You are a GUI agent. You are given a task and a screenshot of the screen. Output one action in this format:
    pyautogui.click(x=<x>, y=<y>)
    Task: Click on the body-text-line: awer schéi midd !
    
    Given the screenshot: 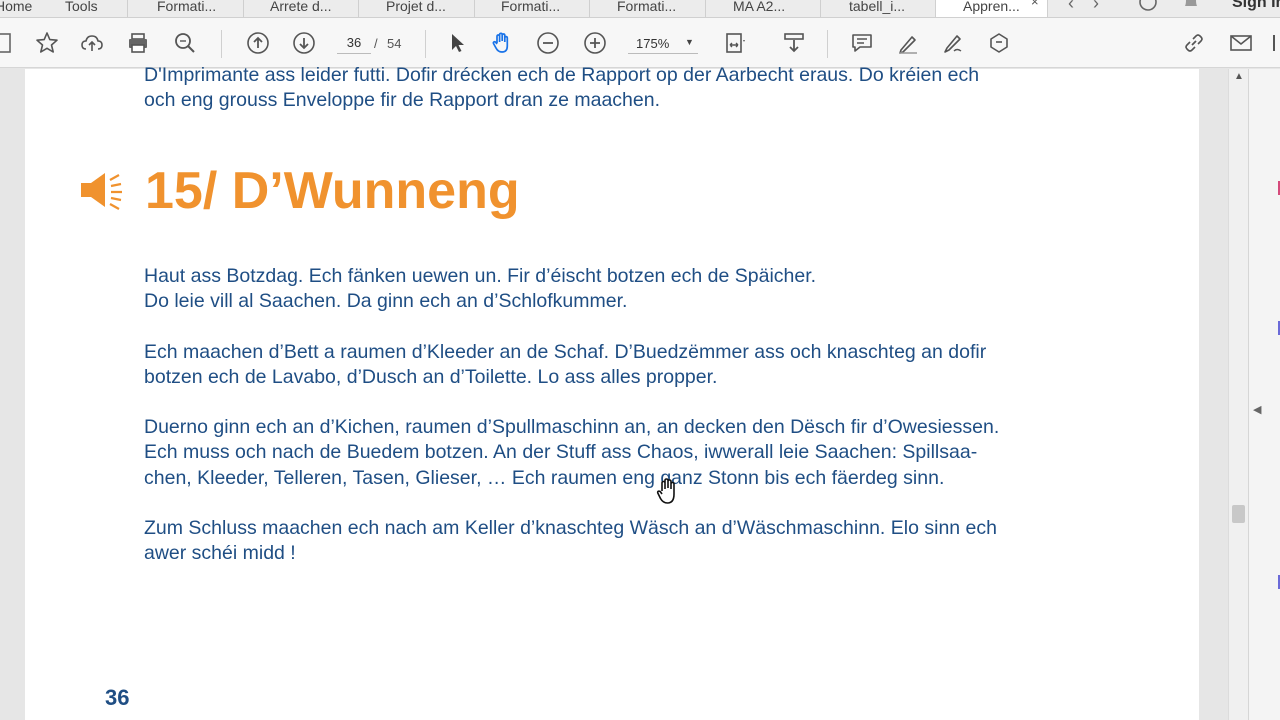 What is the action you would take?
    pyautogui.click(x=220, y=553)
    